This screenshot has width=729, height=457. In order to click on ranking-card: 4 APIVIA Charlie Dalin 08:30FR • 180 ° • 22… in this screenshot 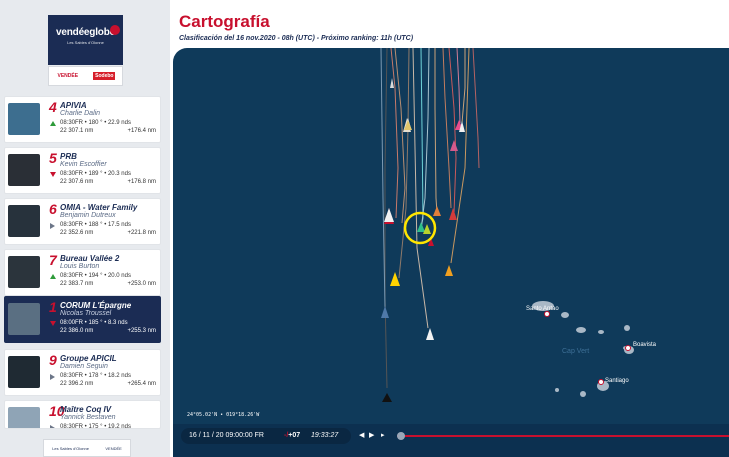, I will do `click(82, 119)`.